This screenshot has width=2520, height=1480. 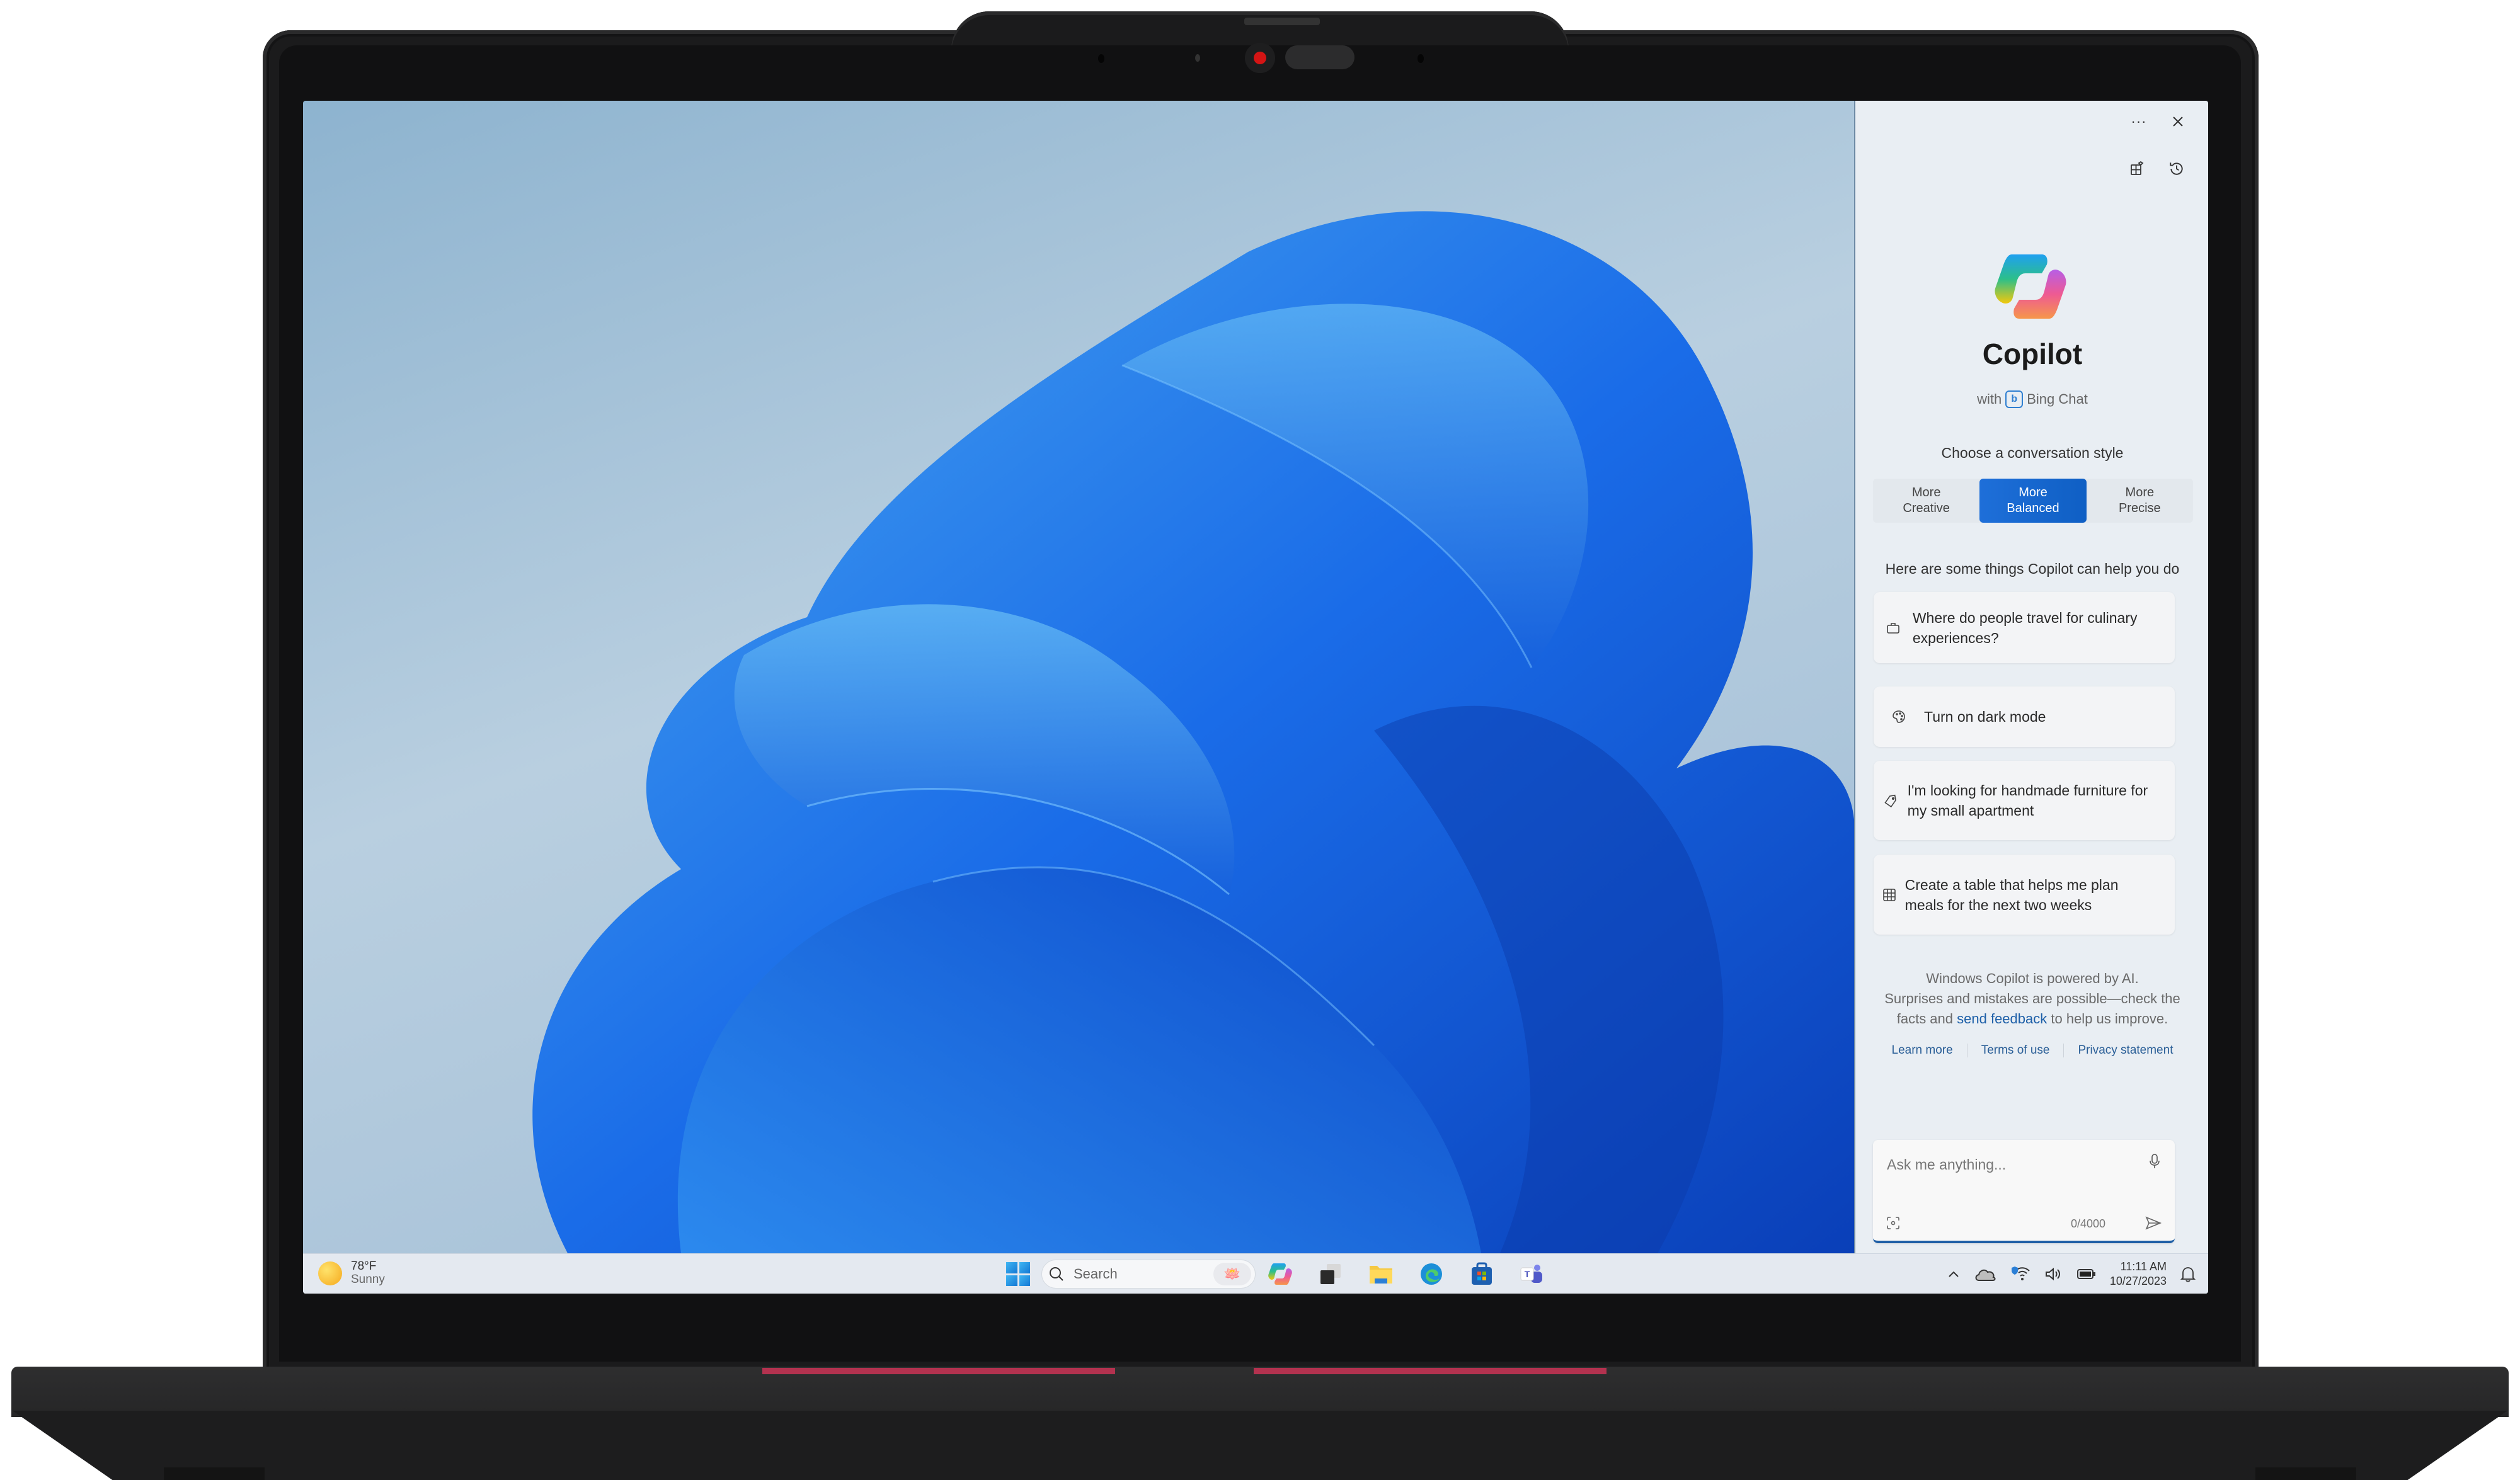 What do you see at coordinates (938, 1371) in the screenshot?
I see `hinge-accent-left` at bounding box center [938, 1371].